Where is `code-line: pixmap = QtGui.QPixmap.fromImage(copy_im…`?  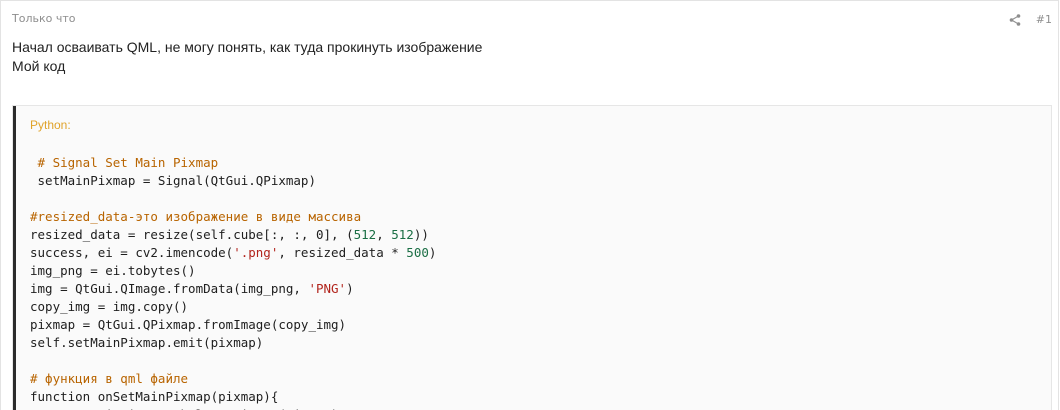
code-line: pixmap = QtGui.QPixmap.fromImage(copy_im… is located at coordinates (233, 325).